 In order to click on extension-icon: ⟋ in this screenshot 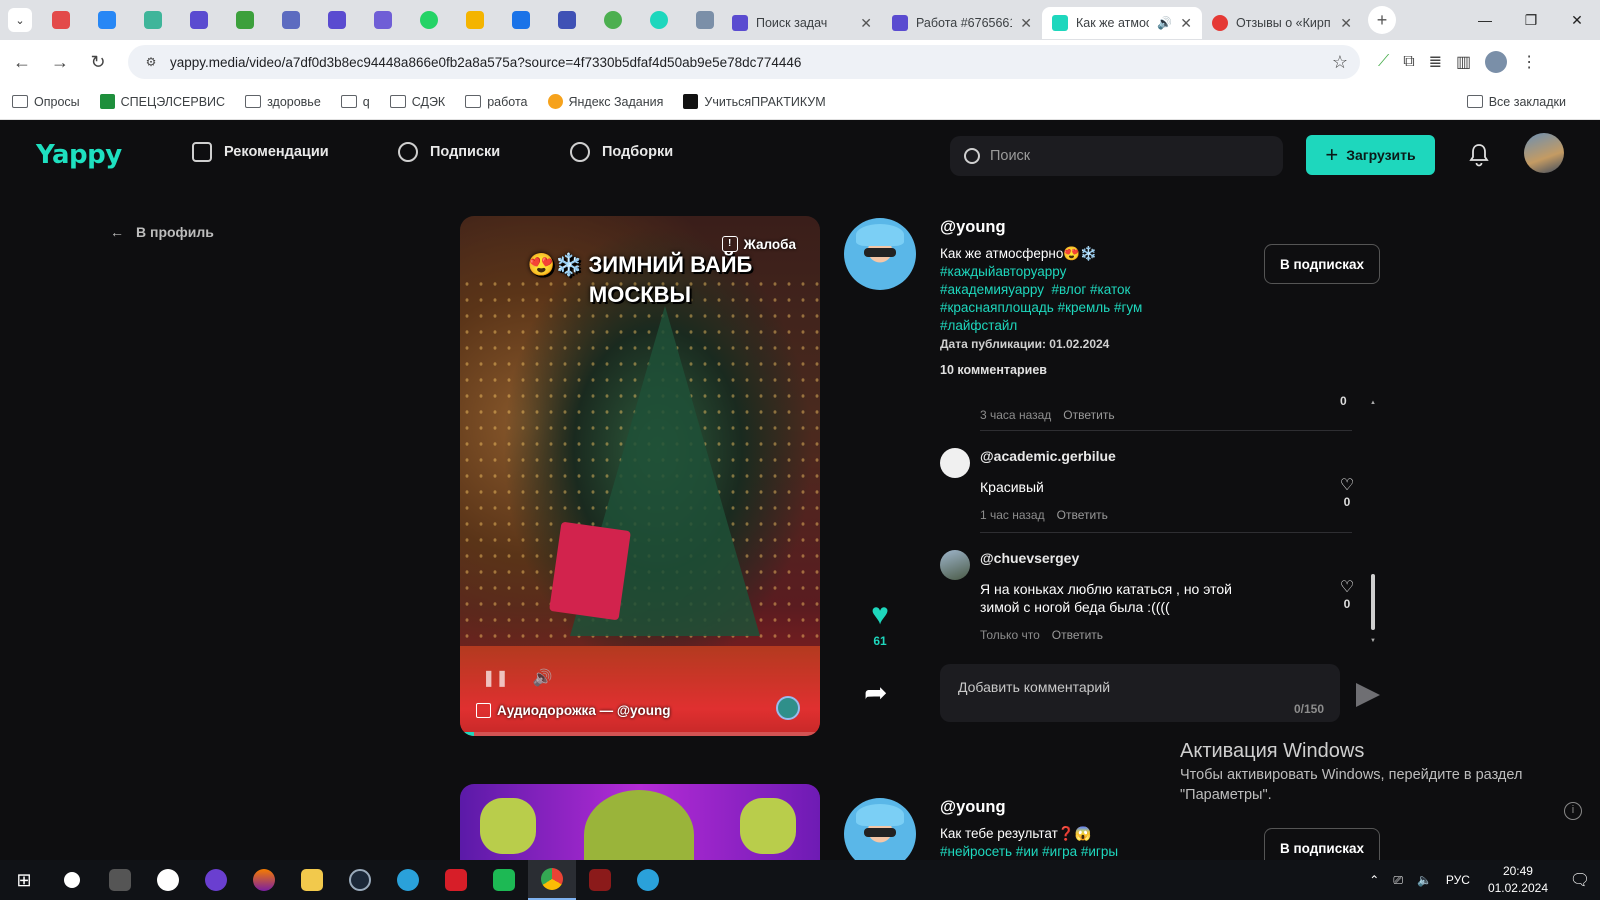, I will do `click(1383, 62)`.